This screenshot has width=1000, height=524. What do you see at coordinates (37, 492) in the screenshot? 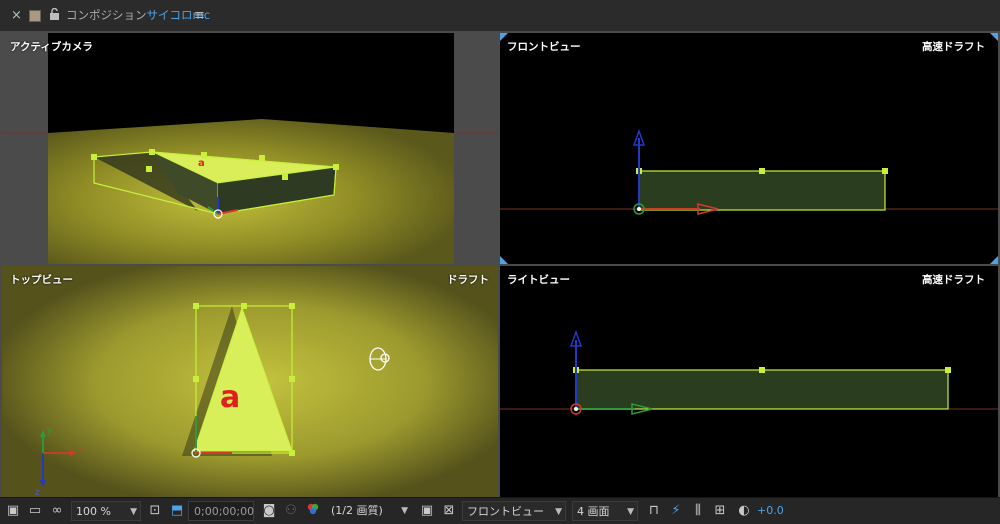
I see `z-axis-label: z` at bounding box center [37, 492].